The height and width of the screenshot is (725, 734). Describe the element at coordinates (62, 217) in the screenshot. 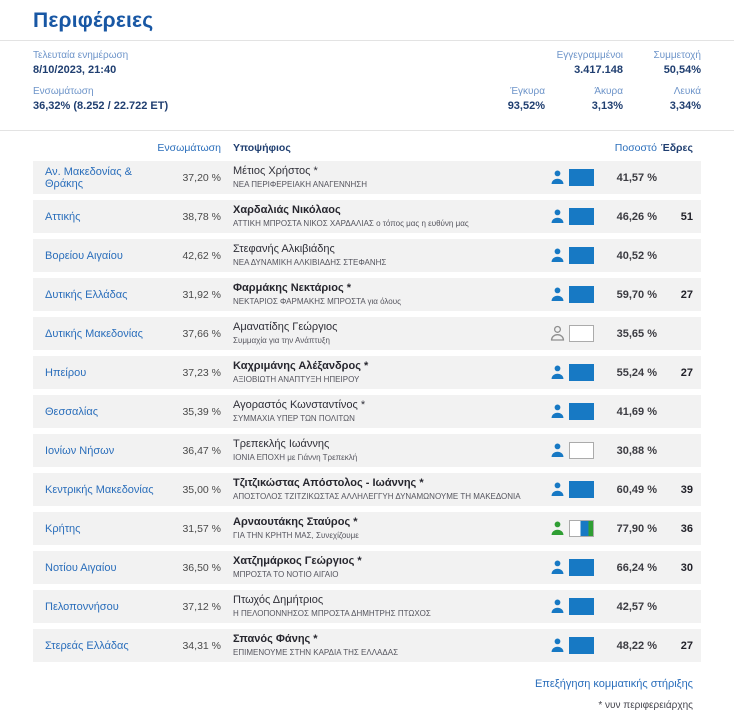

I see `region-link: Αττικής` at that location.